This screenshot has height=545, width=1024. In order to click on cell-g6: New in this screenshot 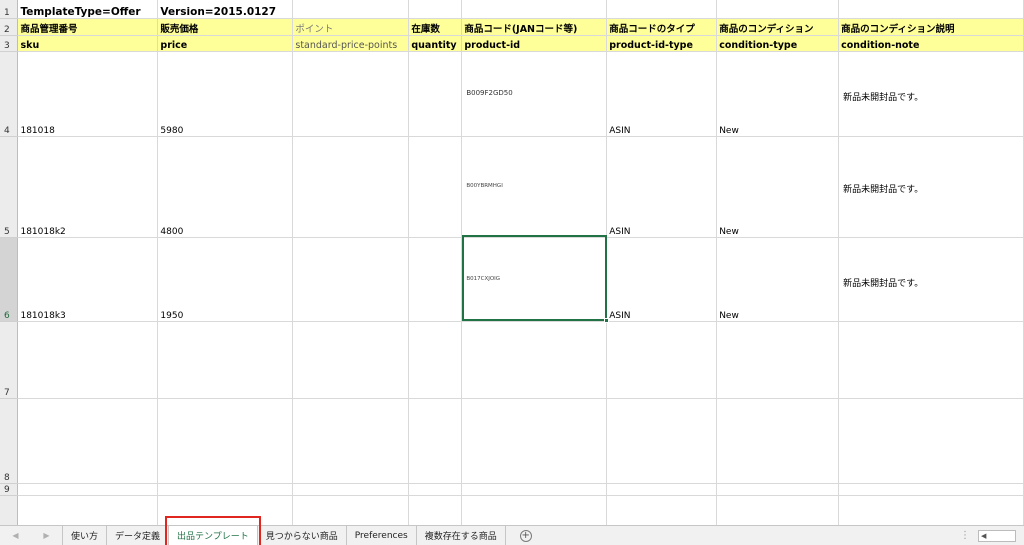, I will do `click(778, 279)`.